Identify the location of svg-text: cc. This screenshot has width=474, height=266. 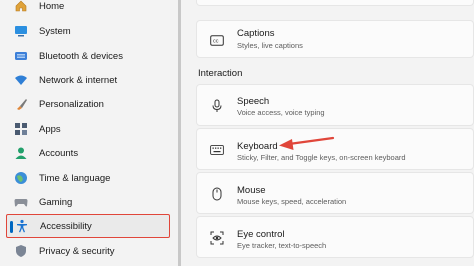
(216, 41).